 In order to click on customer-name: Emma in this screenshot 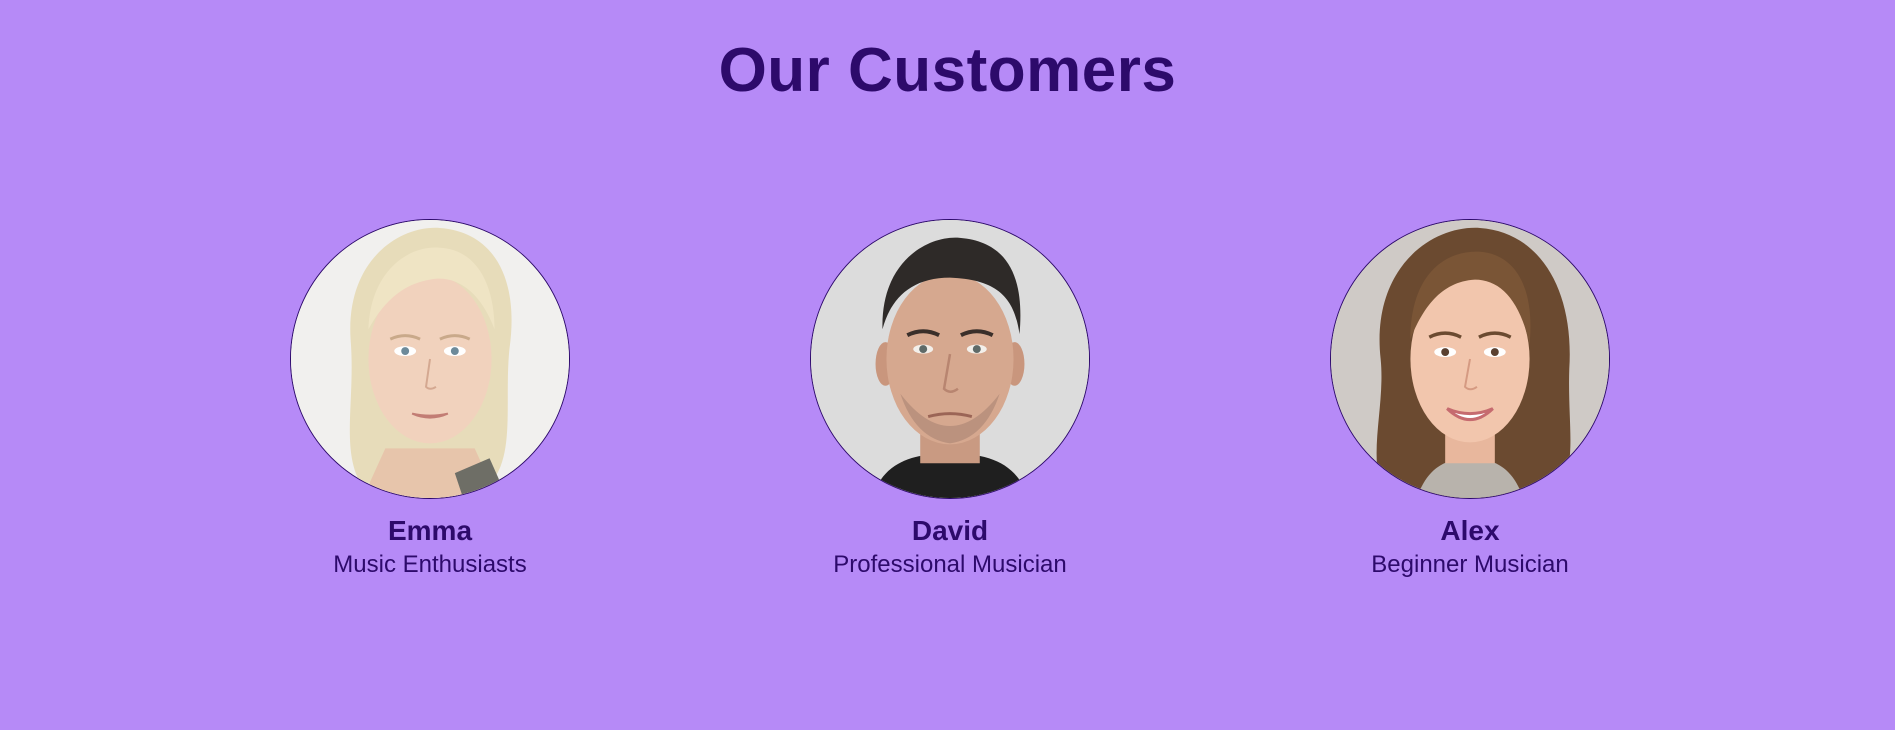, I will do `click(430, 530)`.